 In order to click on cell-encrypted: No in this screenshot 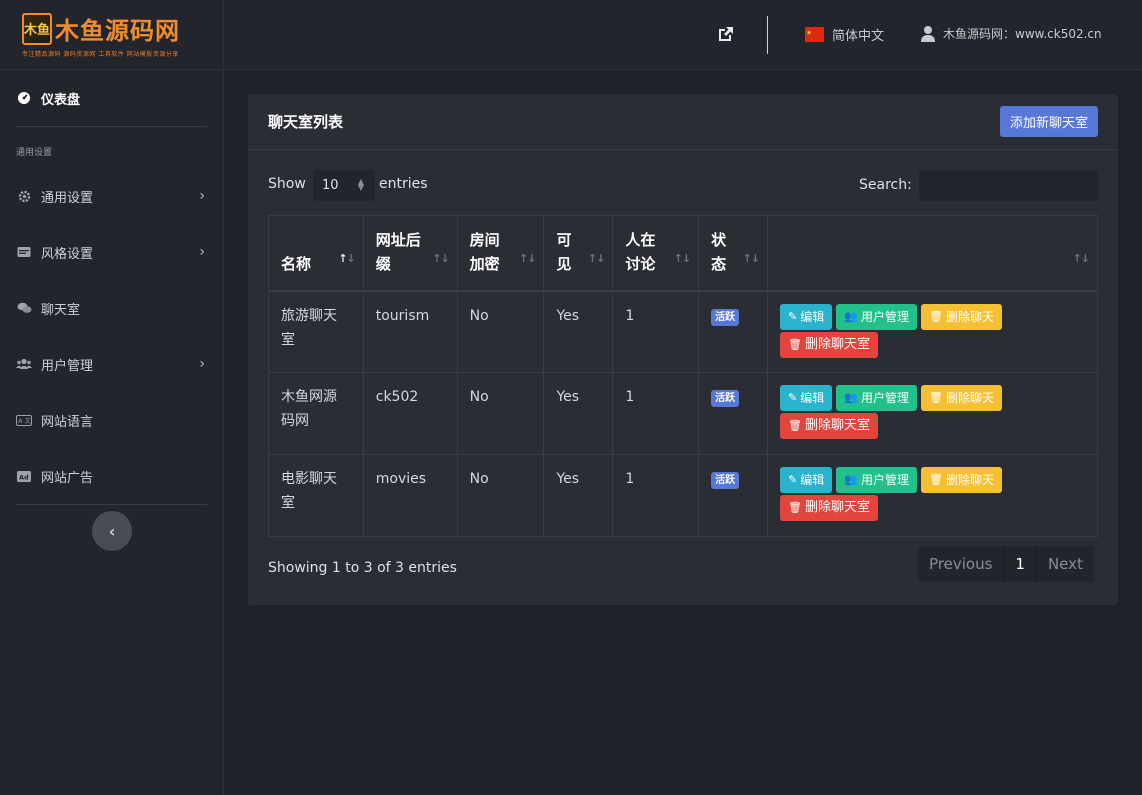, I will do `click(500, 331)`.